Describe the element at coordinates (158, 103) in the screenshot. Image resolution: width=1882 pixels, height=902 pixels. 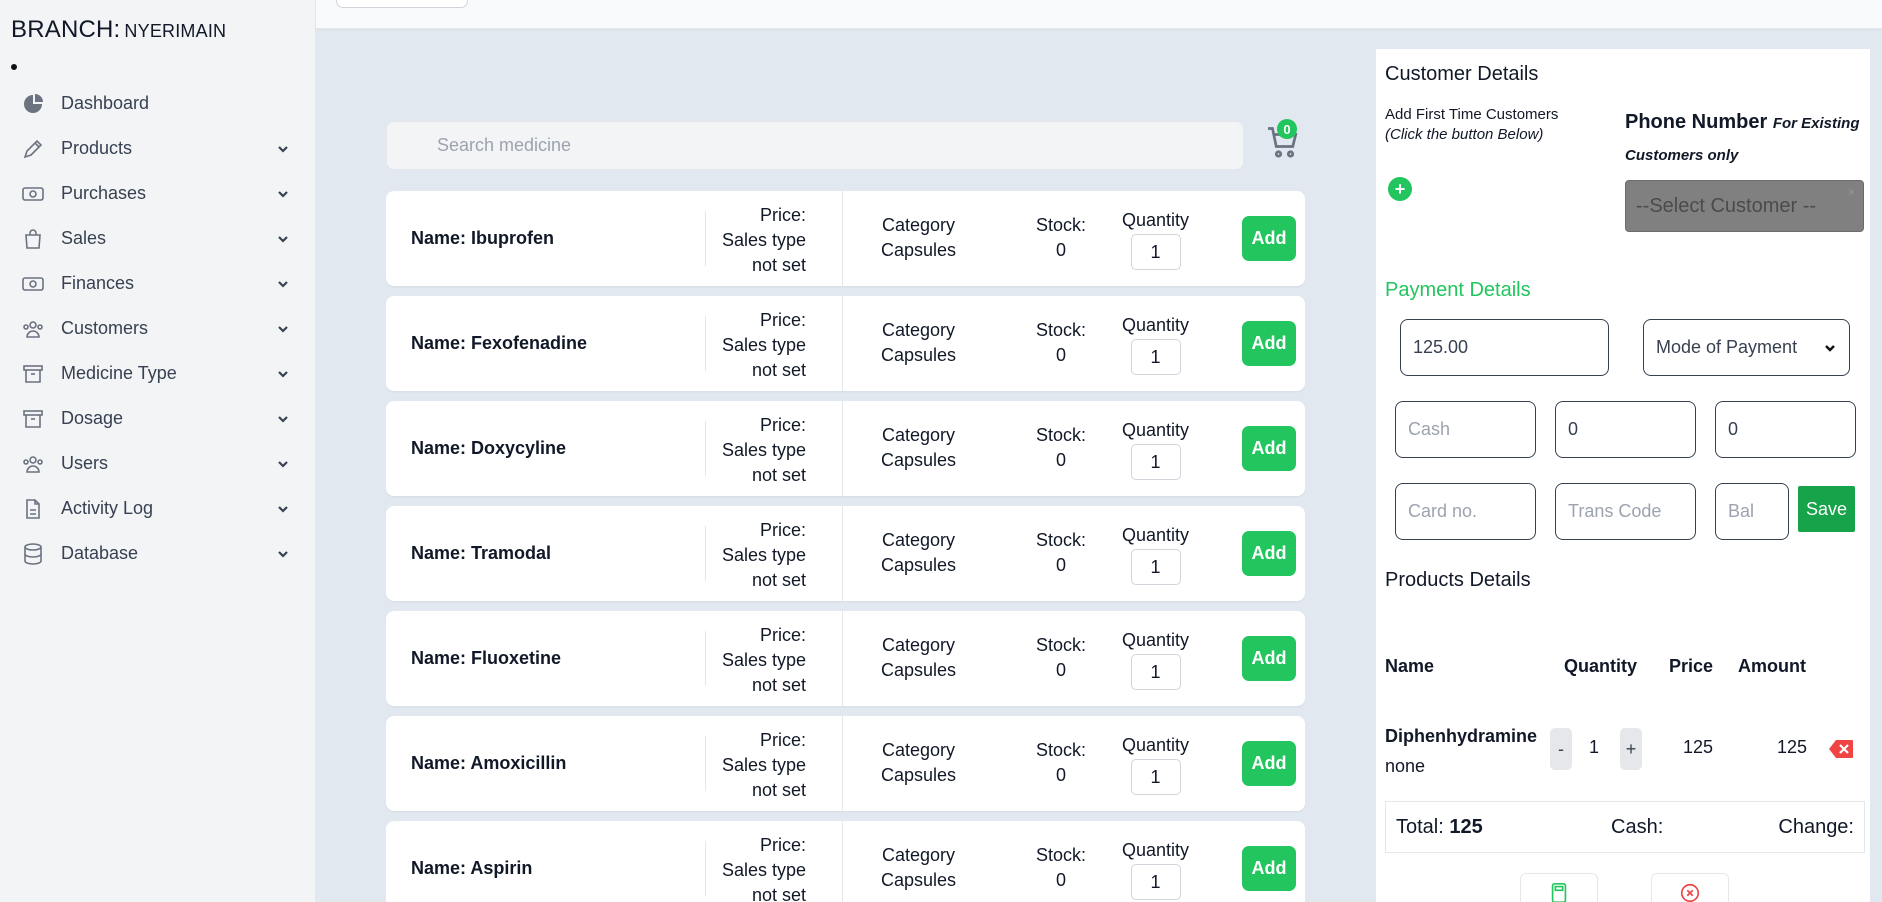
I see `sidebar-item-dashboard: Dashboard` at that location.